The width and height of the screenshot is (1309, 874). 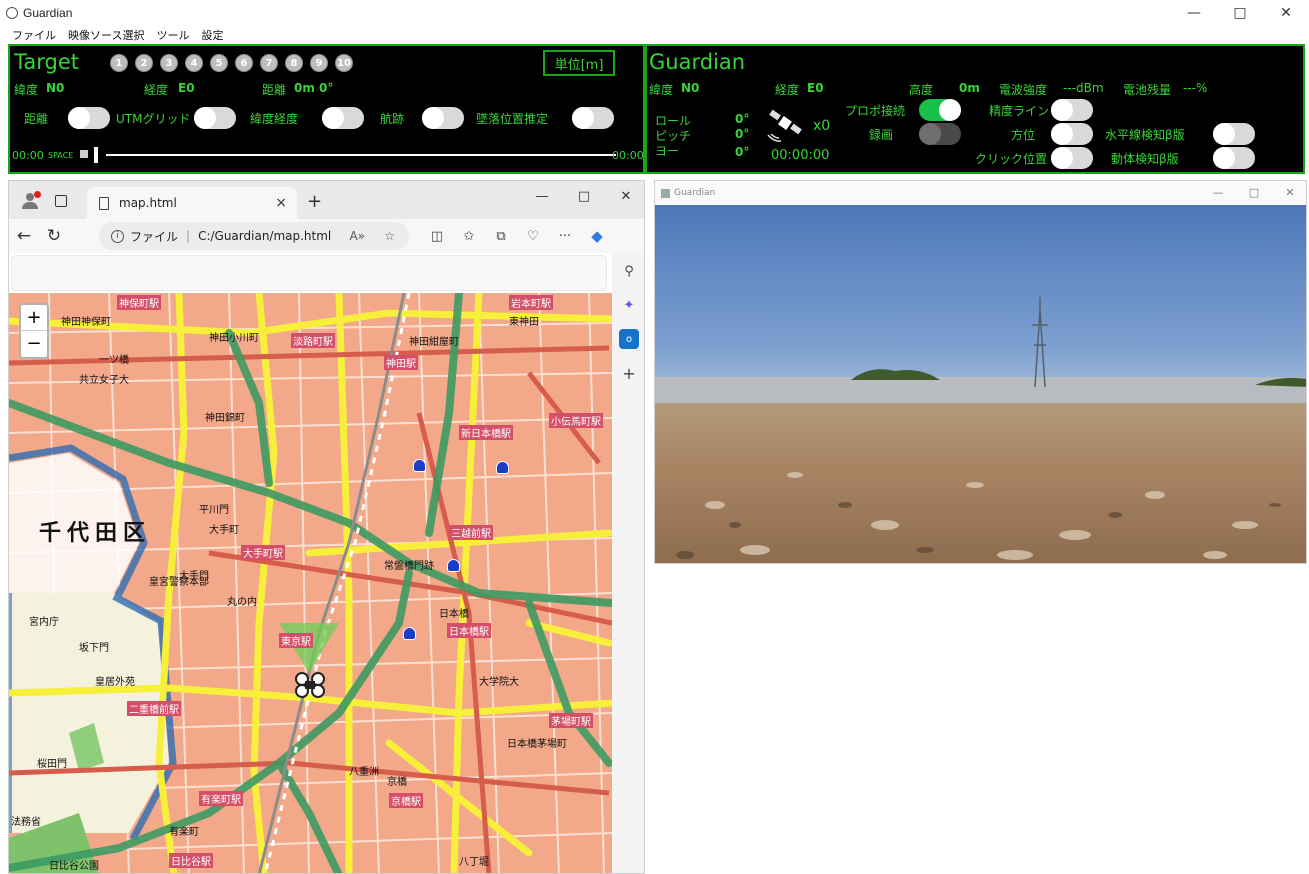 What do you see at coordinates (319, 63) in the screenshot?
I see `target-number-9: 9` at bounding box center [319, 63].